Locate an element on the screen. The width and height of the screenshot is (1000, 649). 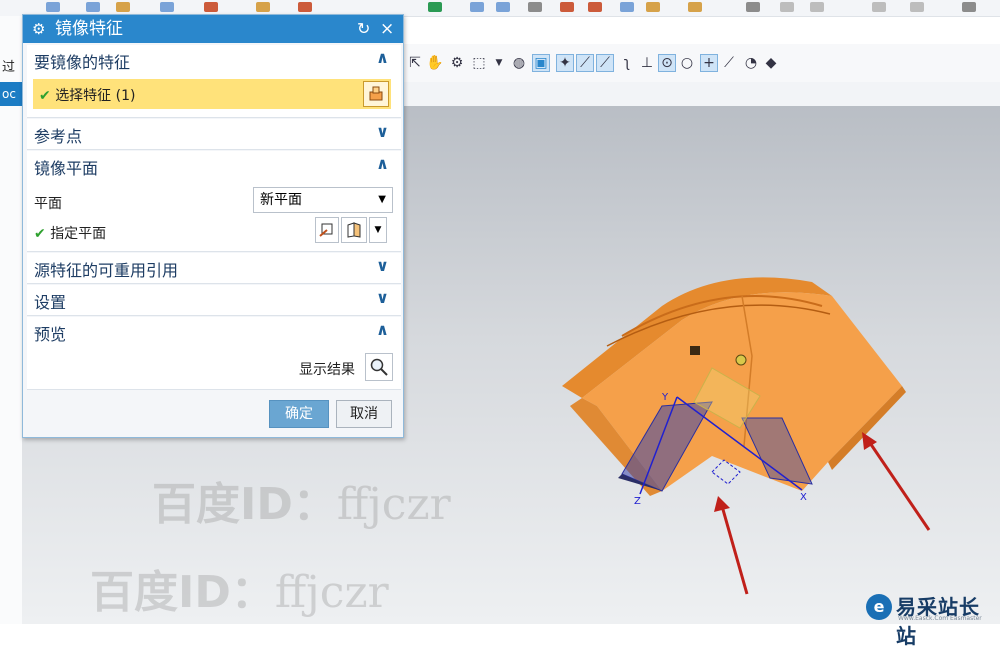
plane-type-button is located at coordinates (354, 230).